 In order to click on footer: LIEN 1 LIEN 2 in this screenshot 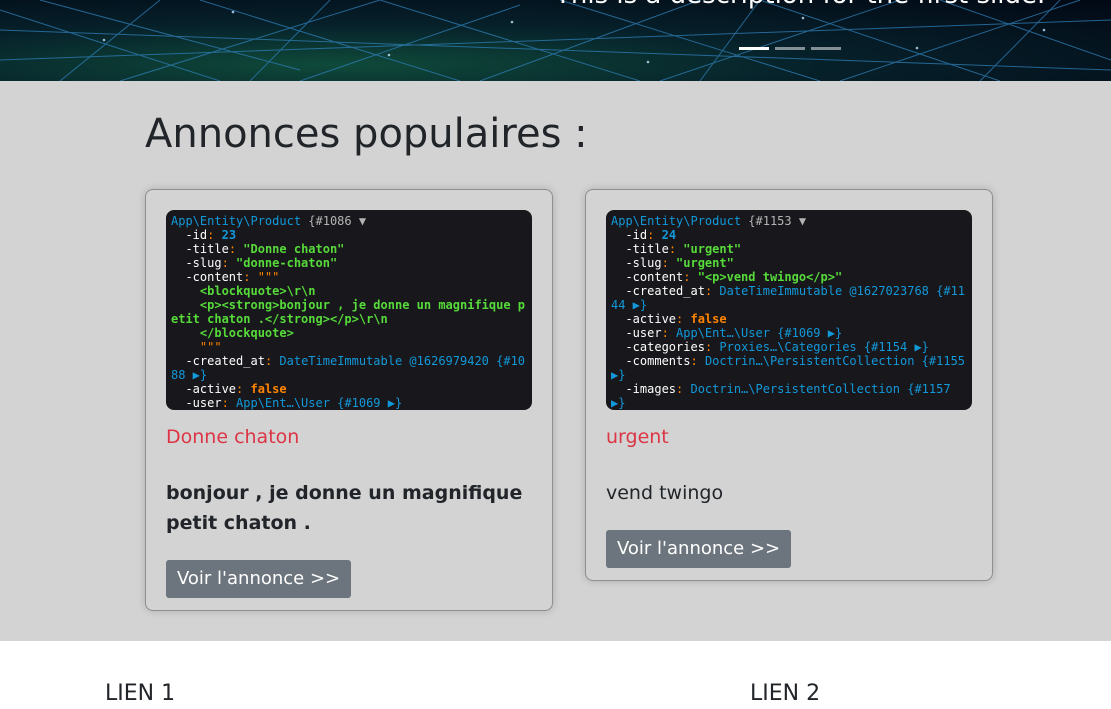, I will do `click(555, 675)`.